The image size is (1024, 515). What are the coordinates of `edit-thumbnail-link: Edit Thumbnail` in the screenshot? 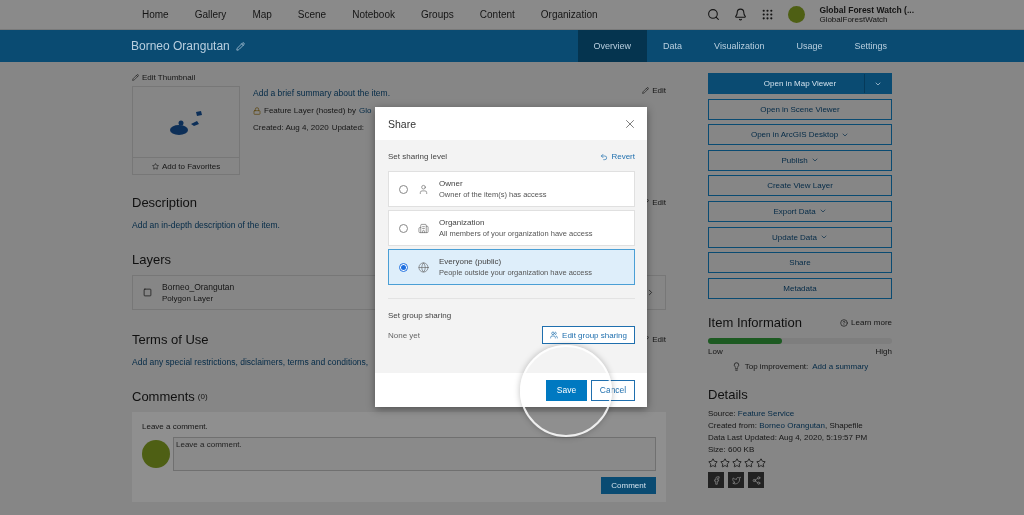 It's located at (399, 77).